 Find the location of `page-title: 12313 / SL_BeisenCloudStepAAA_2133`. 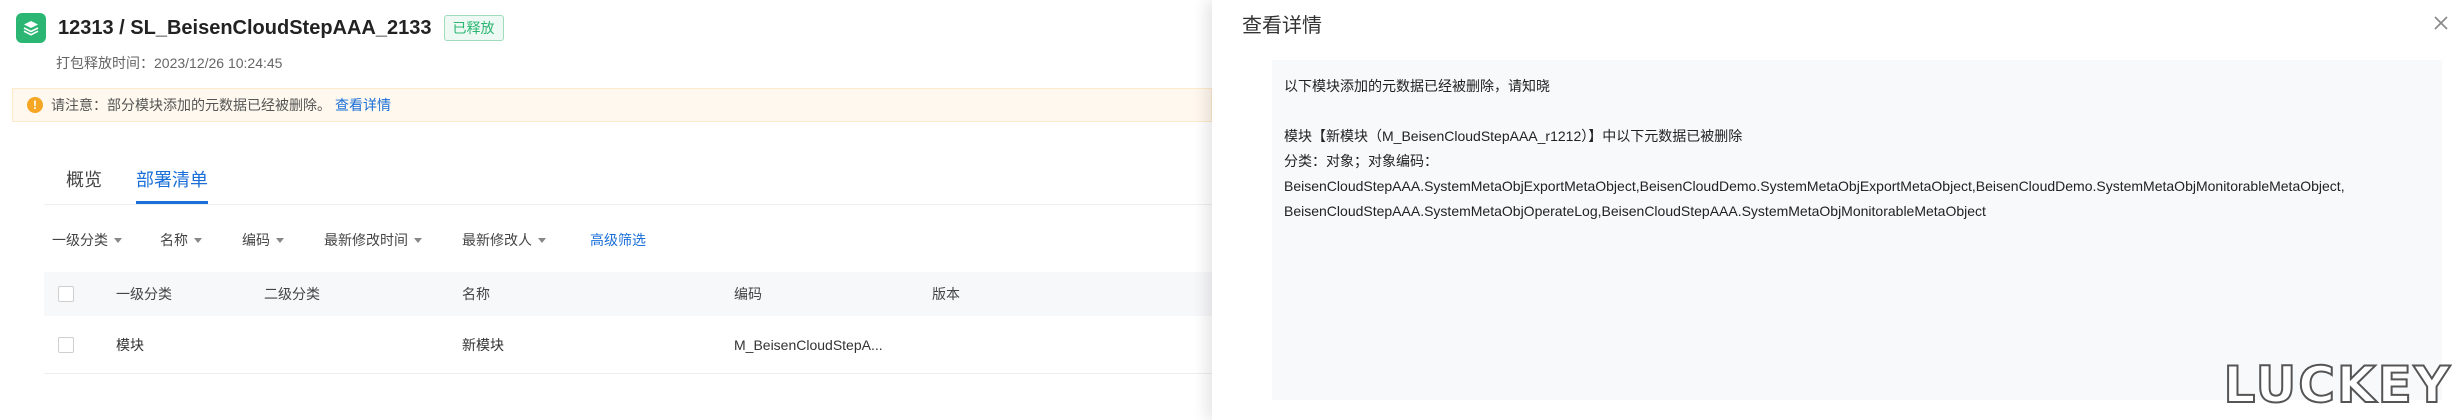

page-title: 12313 / SL_BeisenCloudStepAAA_2133 is located at coordinates (245, 27).